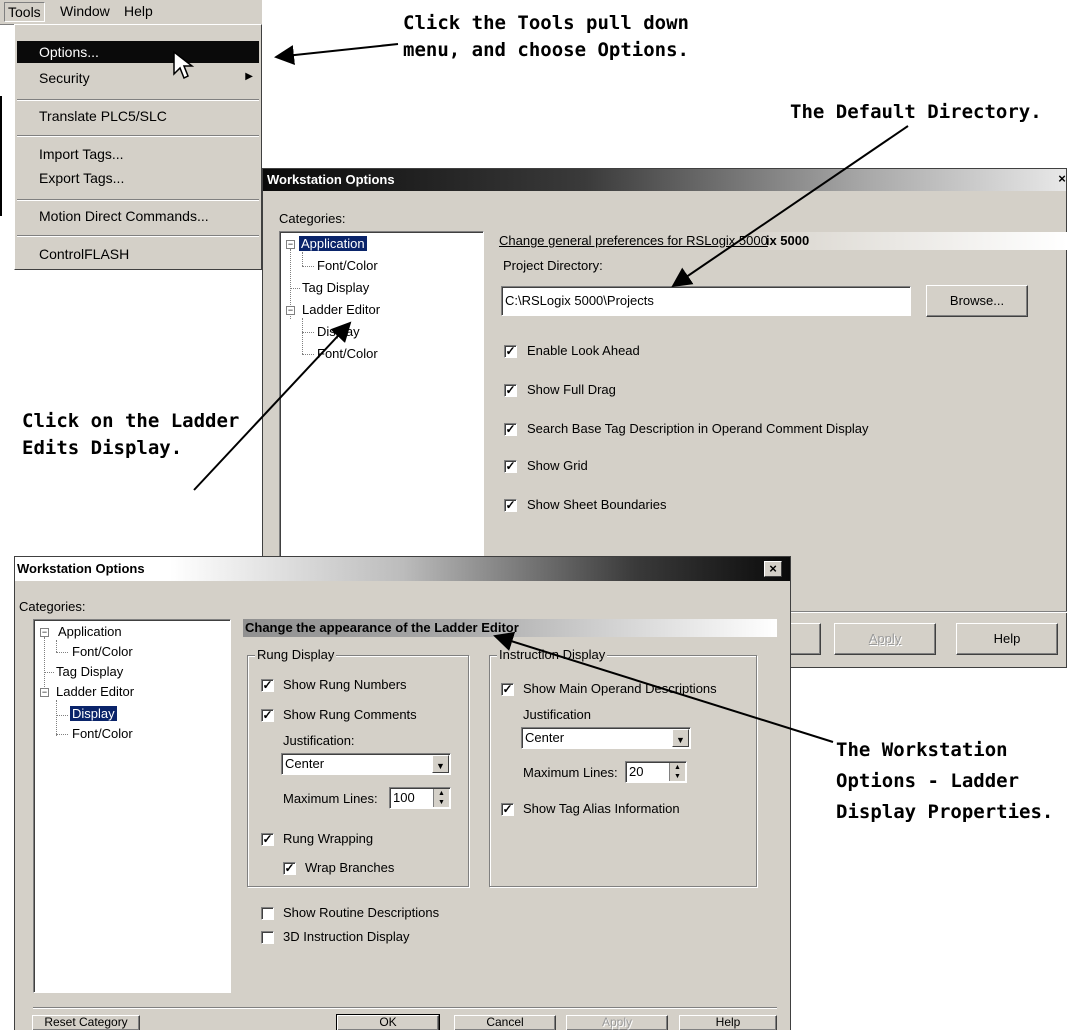  Describe the element at coordinates (663, 687) in the screenshot. I see `arrow-to-header` at that location.